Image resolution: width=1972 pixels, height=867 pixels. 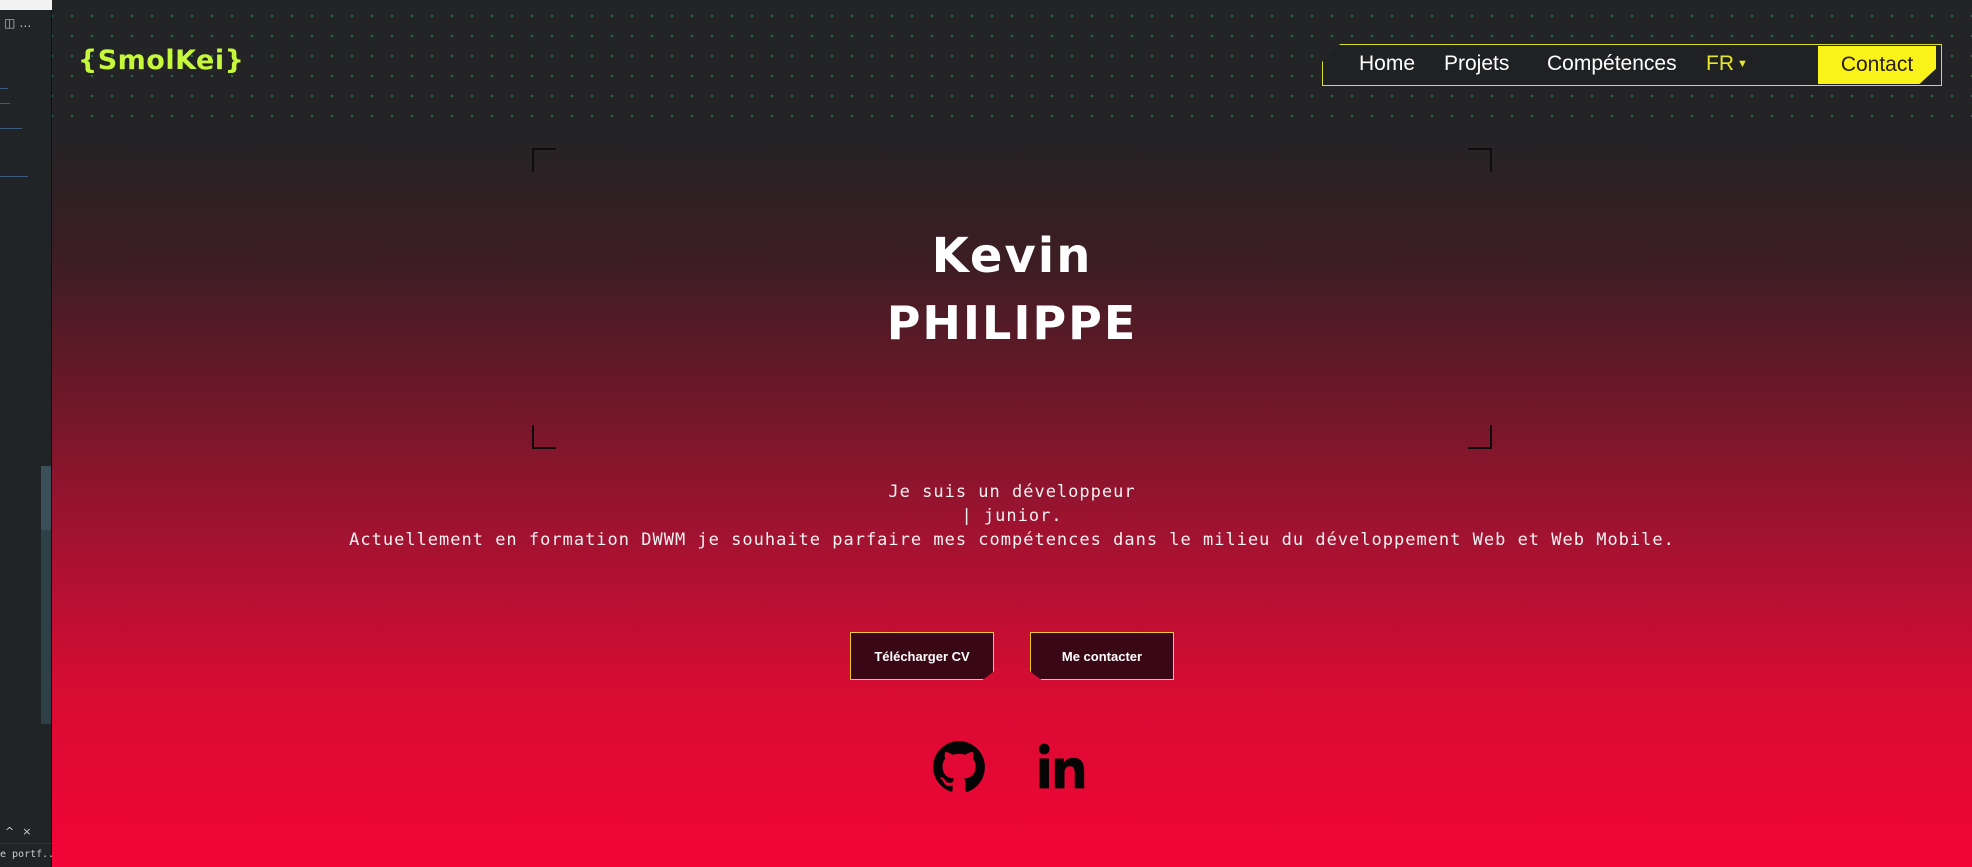 I want to click on sidebar-bottom-controls: ^×, so click(x=22, y=831).